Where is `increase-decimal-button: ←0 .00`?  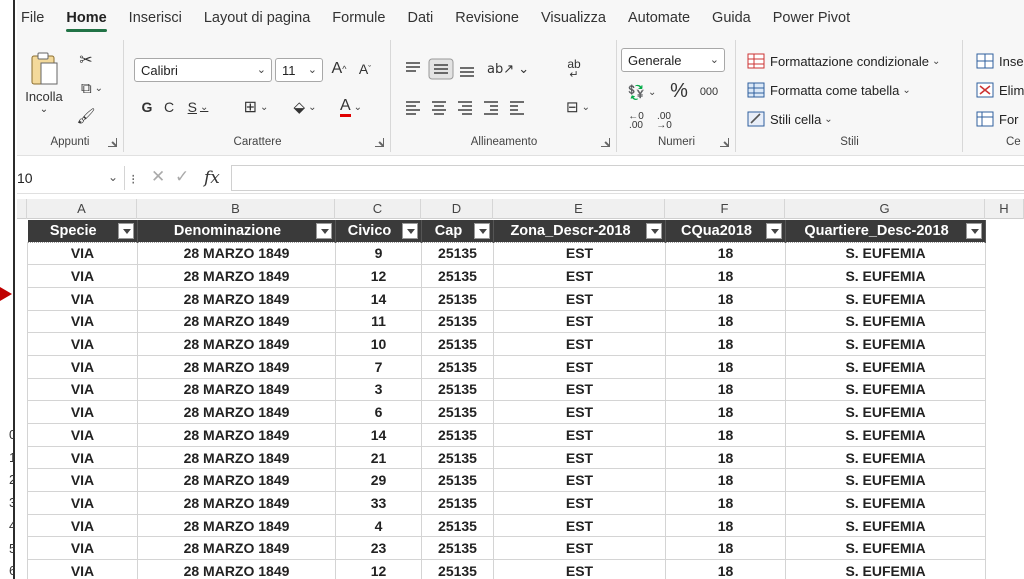
increase-decimal-button: ←0 .00 is located at coordinates (636, 121).